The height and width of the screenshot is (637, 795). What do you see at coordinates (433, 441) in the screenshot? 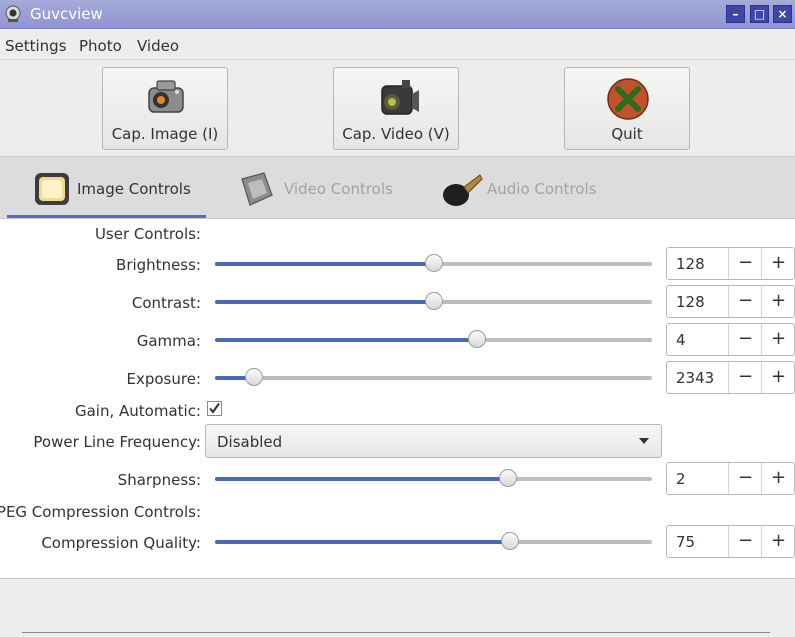
I see `power-line-frequency-dropdown: Disabled` at bounding box center [433, 441].